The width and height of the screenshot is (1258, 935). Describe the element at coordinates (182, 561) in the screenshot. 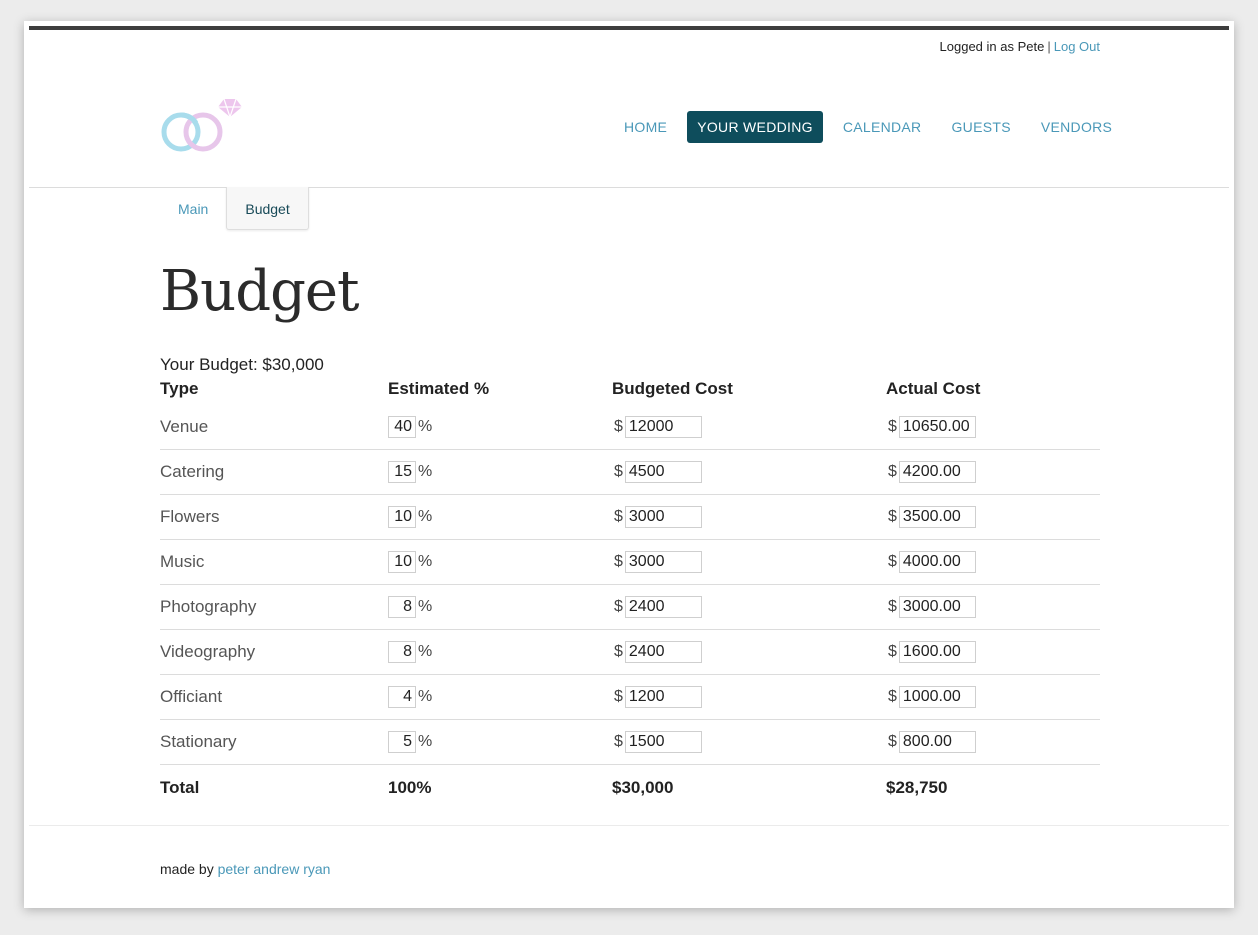

I see `row-type: Music` at that location.